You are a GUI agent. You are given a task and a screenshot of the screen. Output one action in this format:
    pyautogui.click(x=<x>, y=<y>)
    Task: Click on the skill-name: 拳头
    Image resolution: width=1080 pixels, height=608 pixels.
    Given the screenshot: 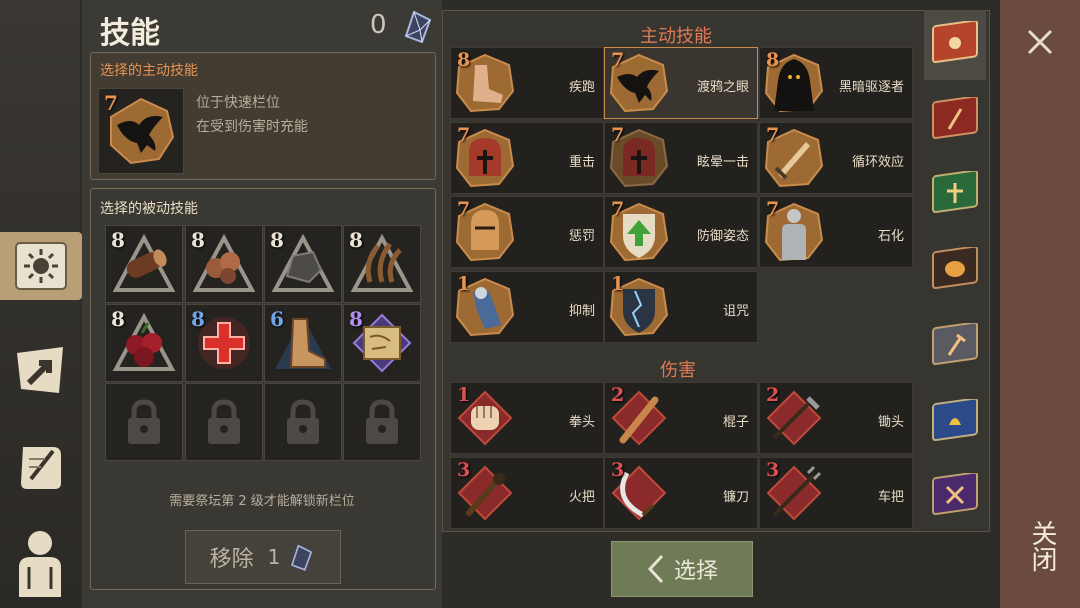 What is the action you would take?
    pyautogui.click(x=581, y=422)
    